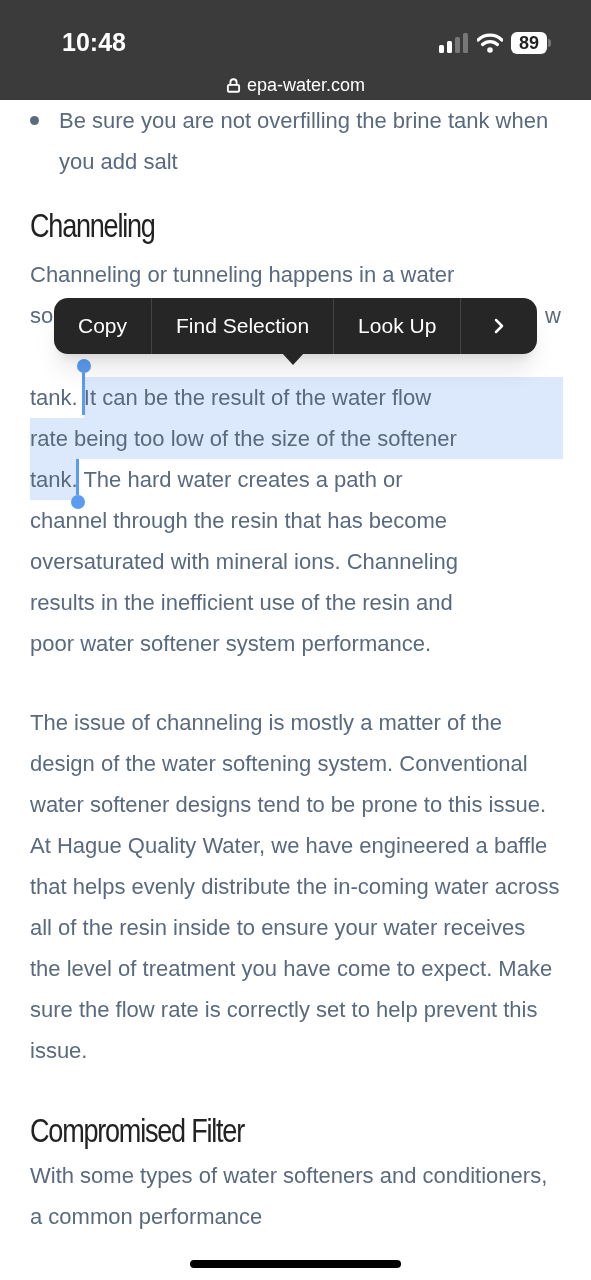 The height and width of the screenshot is (1280, 591). Describe the element at coordinates (233, 85) in the screenshot. I see `lock-icon` at that location.